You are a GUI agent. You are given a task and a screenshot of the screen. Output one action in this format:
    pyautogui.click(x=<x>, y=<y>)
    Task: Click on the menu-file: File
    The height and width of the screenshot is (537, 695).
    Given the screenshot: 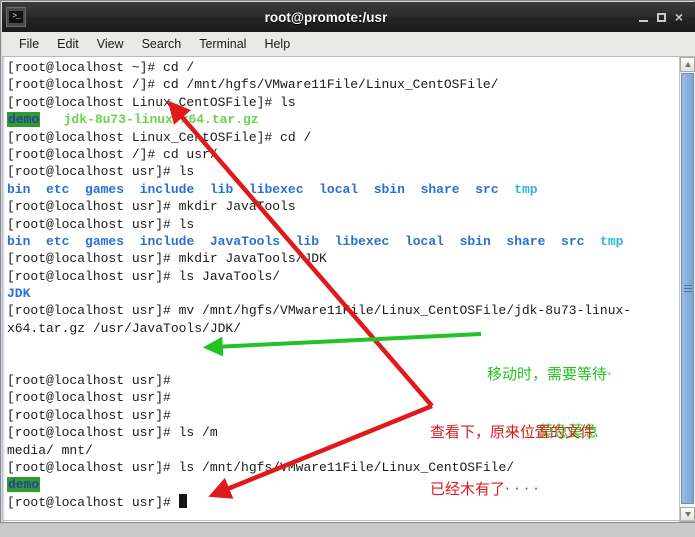 What is the action you would take?
    pyautogui.click(x=29, y=44)
    